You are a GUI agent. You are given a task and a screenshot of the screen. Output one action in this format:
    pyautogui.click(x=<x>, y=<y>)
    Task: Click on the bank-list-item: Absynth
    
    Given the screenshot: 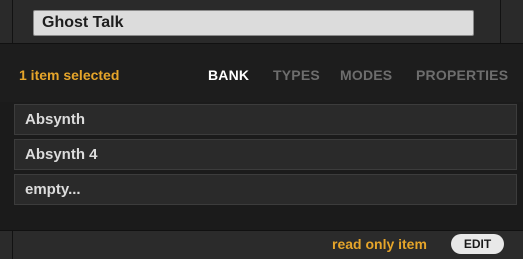 What is the action you would take?
    pyautogui.click(x=265, y=119)
    